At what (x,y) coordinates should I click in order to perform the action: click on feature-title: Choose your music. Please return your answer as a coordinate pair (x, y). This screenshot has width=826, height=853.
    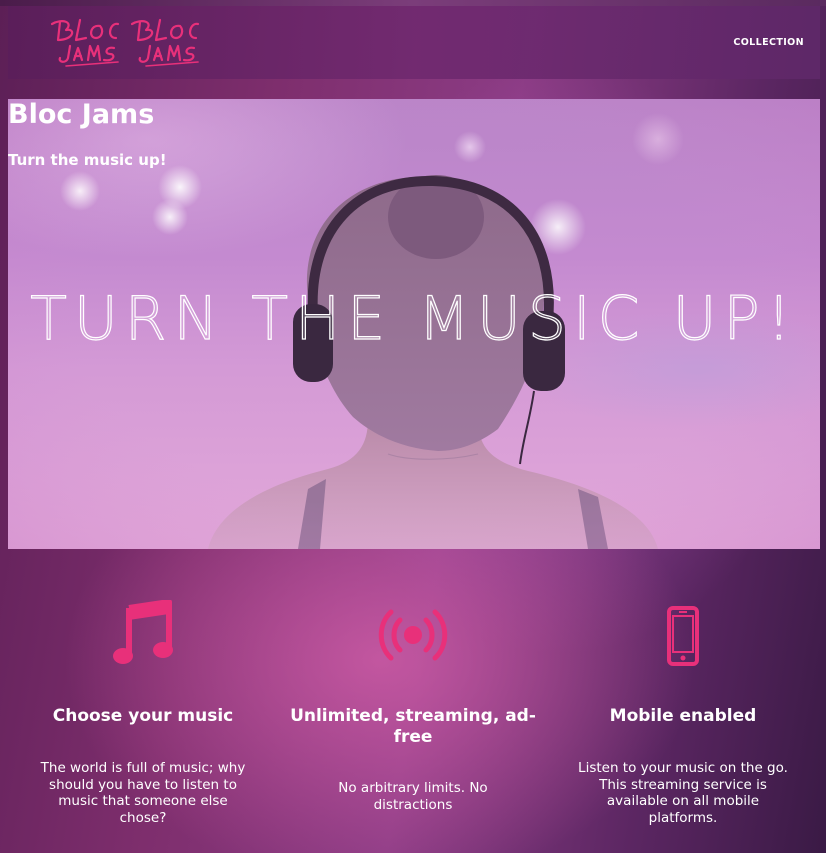
    Looking at the image, I should click on (143, 716).